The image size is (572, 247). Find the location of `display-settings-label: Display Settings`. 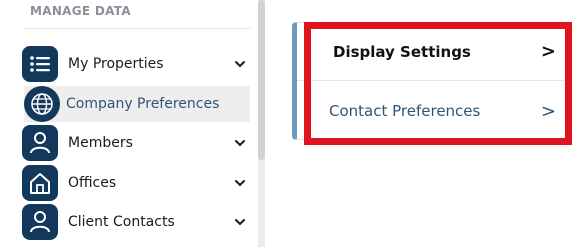

display-settings-label: Display Settings is located at coordinates (402, 51).